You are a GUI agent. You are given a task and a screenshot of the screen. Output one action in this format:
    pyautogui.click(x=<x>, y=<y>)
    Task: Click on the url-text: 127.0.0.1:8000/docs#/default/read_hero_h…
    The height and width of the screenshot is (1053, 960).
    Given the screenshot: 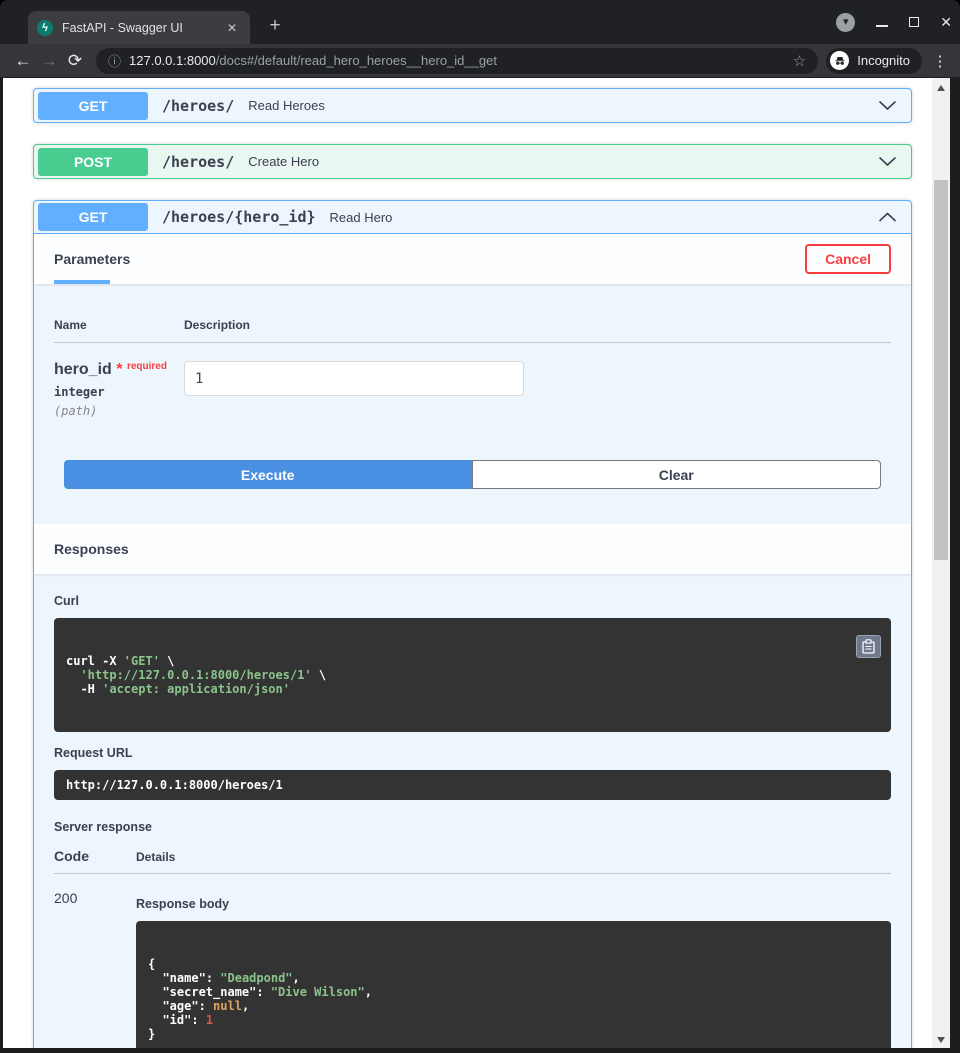 What is the action you would take?
    pyautogui.click(x=457, y=60)
    